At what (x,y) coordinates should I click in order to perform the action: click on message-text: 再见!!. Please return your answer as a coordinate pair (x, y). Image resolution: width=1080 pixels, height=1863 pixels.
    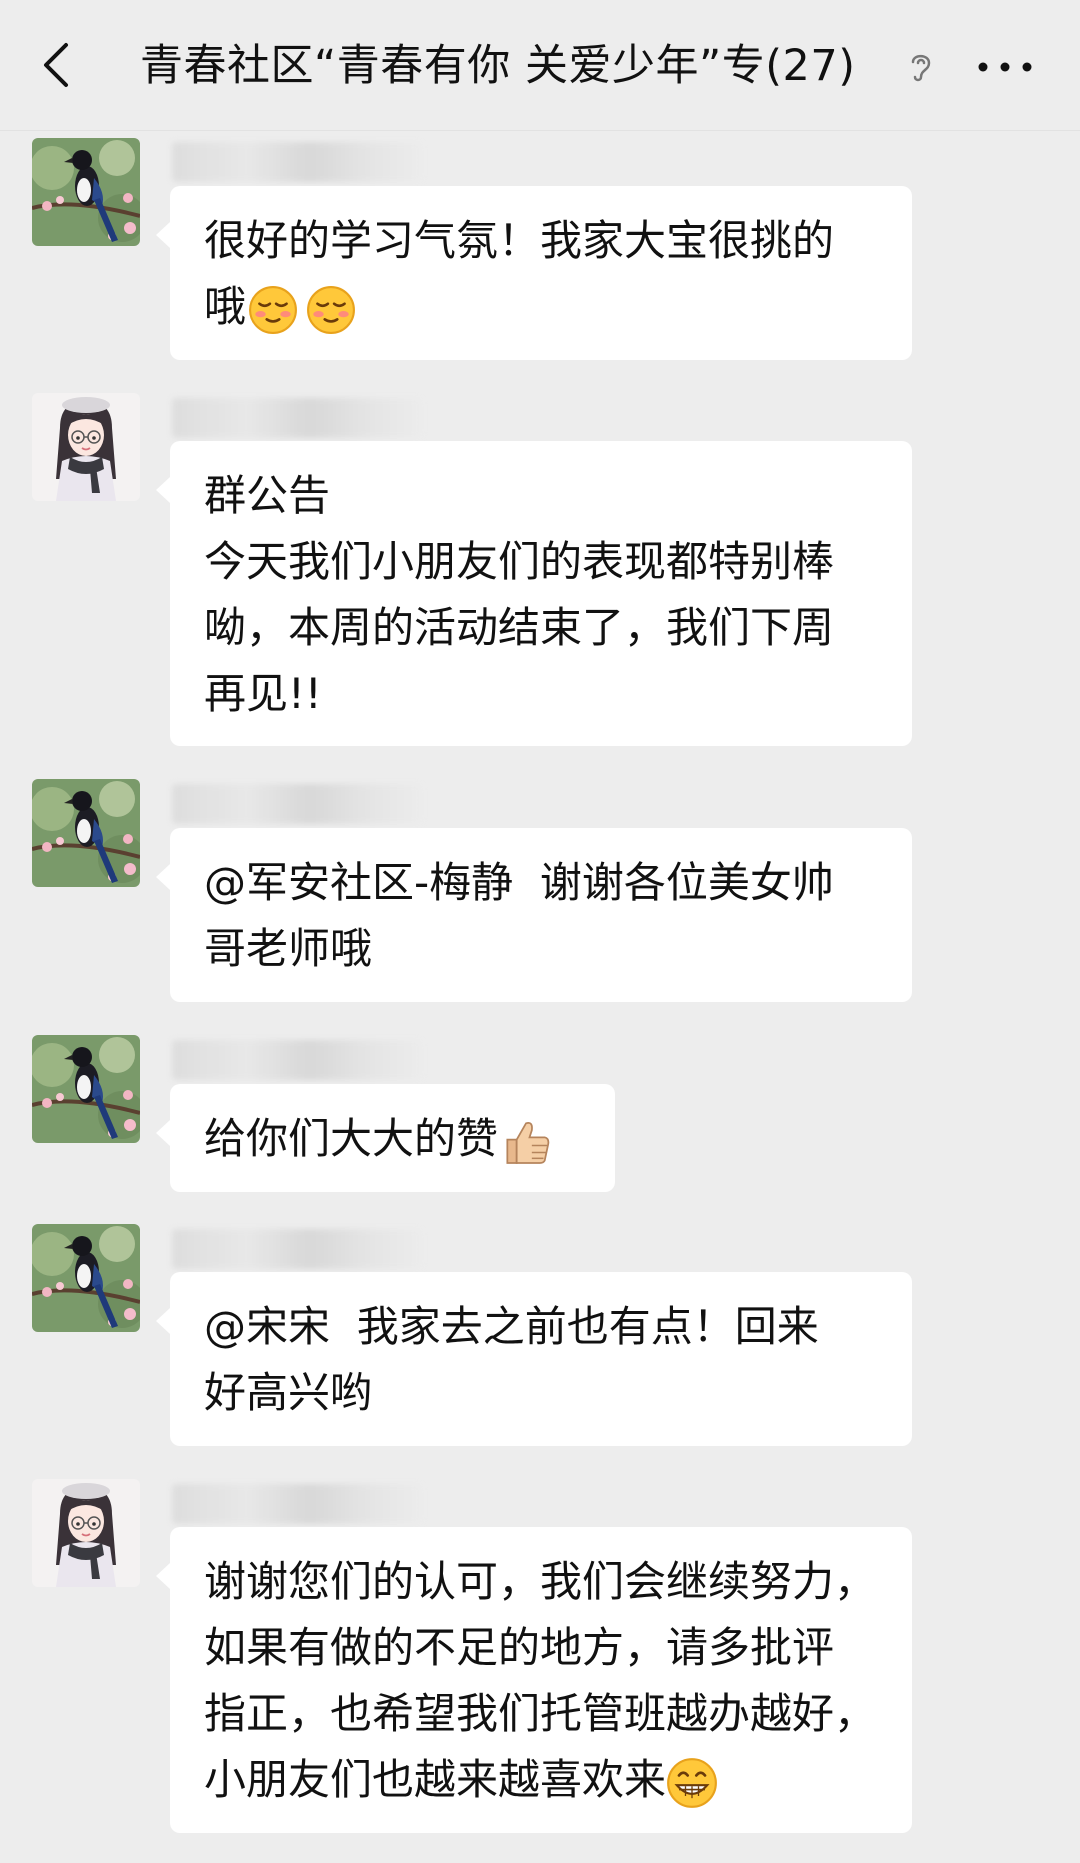
    Looking at the image, I should click on (263, 693).